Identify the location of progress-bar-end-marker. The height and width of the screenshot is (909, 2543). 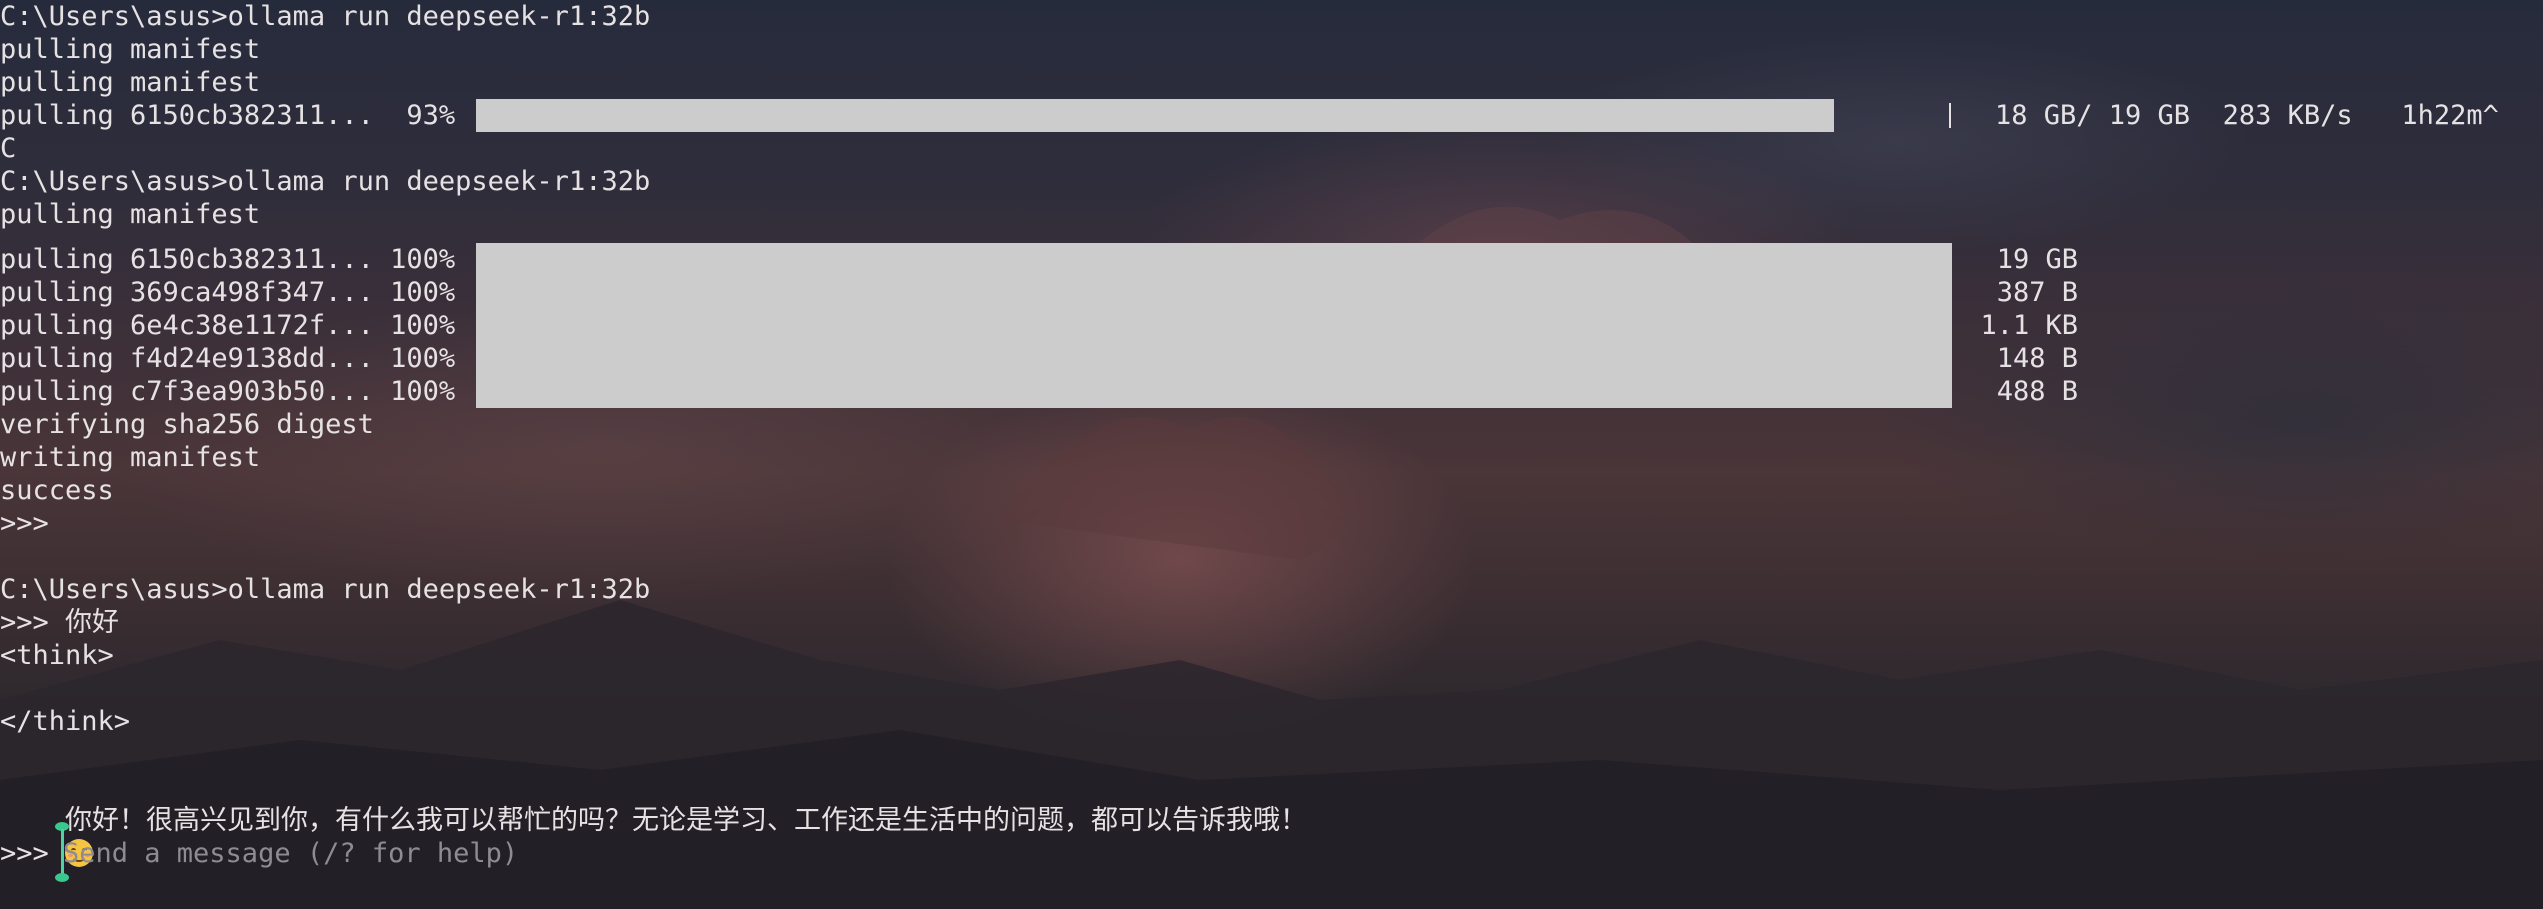
(1950, 115).